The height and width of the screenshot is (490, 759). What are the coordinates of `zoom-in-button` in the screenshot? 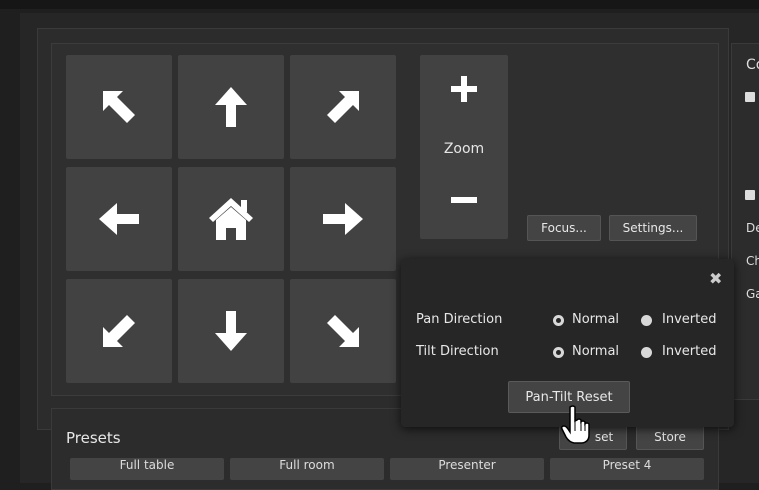 It's located at (464, 89).